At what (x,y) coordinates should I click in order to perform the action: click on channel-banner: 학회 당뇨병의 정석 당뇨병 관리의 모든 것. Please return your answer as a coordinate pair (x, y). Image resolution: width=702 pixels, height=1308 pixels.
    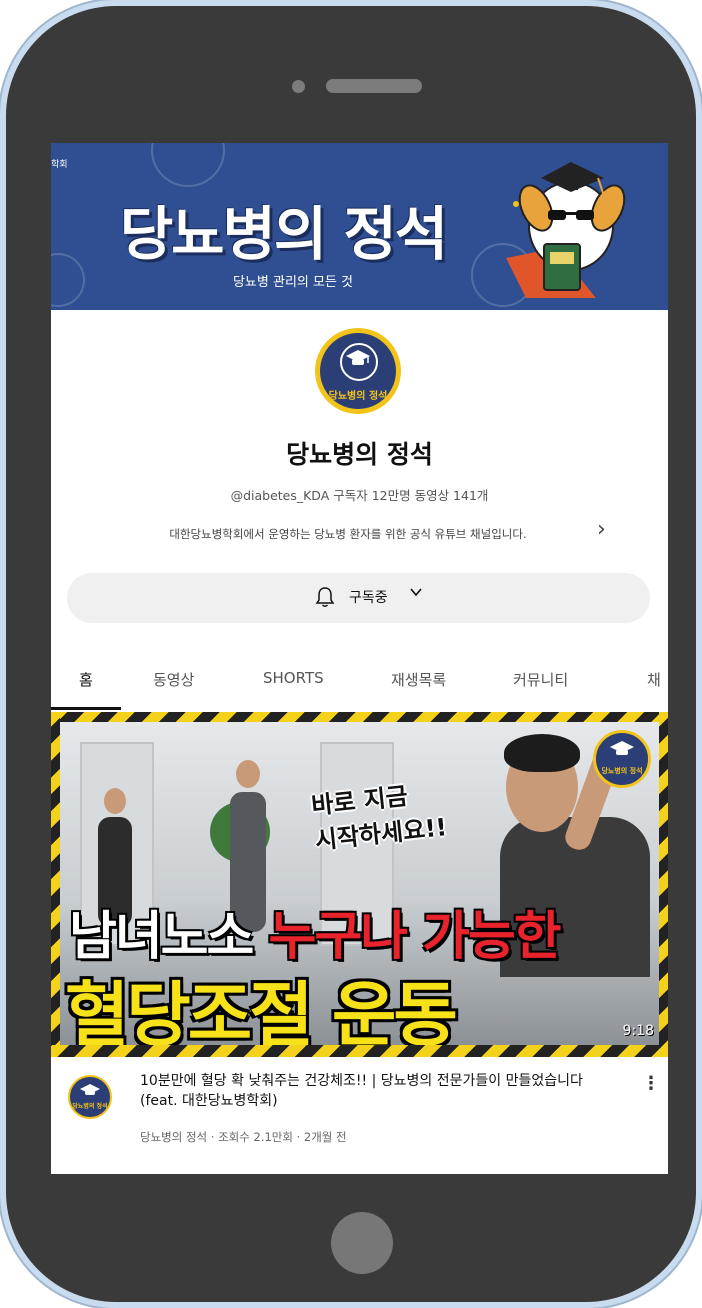
    Looking at the image, I should click on (359, 226).